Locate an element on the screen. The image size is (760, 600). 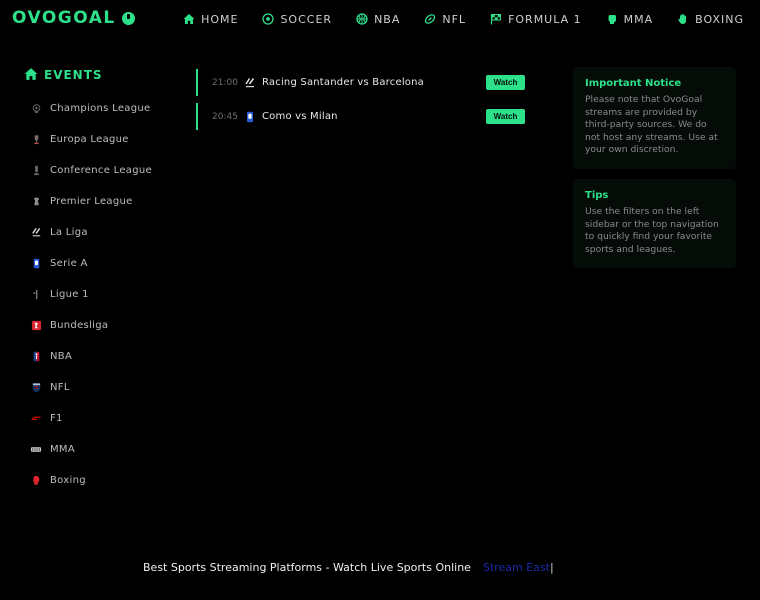
nav-mma-label: MMA is located at coordinates (638, 19).